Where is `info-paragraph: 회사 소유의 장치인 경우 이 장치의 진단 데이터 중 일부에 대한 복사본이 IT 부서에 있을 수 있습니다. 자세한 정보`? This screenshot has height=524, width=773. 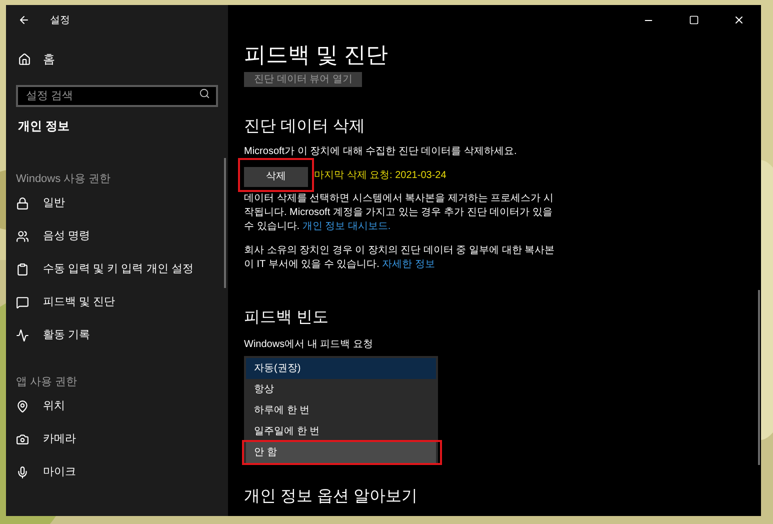
info-paragraph: 회사 소유의 장치인 경우 이 장치의 진단 데이터 중 일부에 대한 복사본이 IT 부서에 있을 수 있습니다. 자세한 정보 is located at coordinates (400, 258).